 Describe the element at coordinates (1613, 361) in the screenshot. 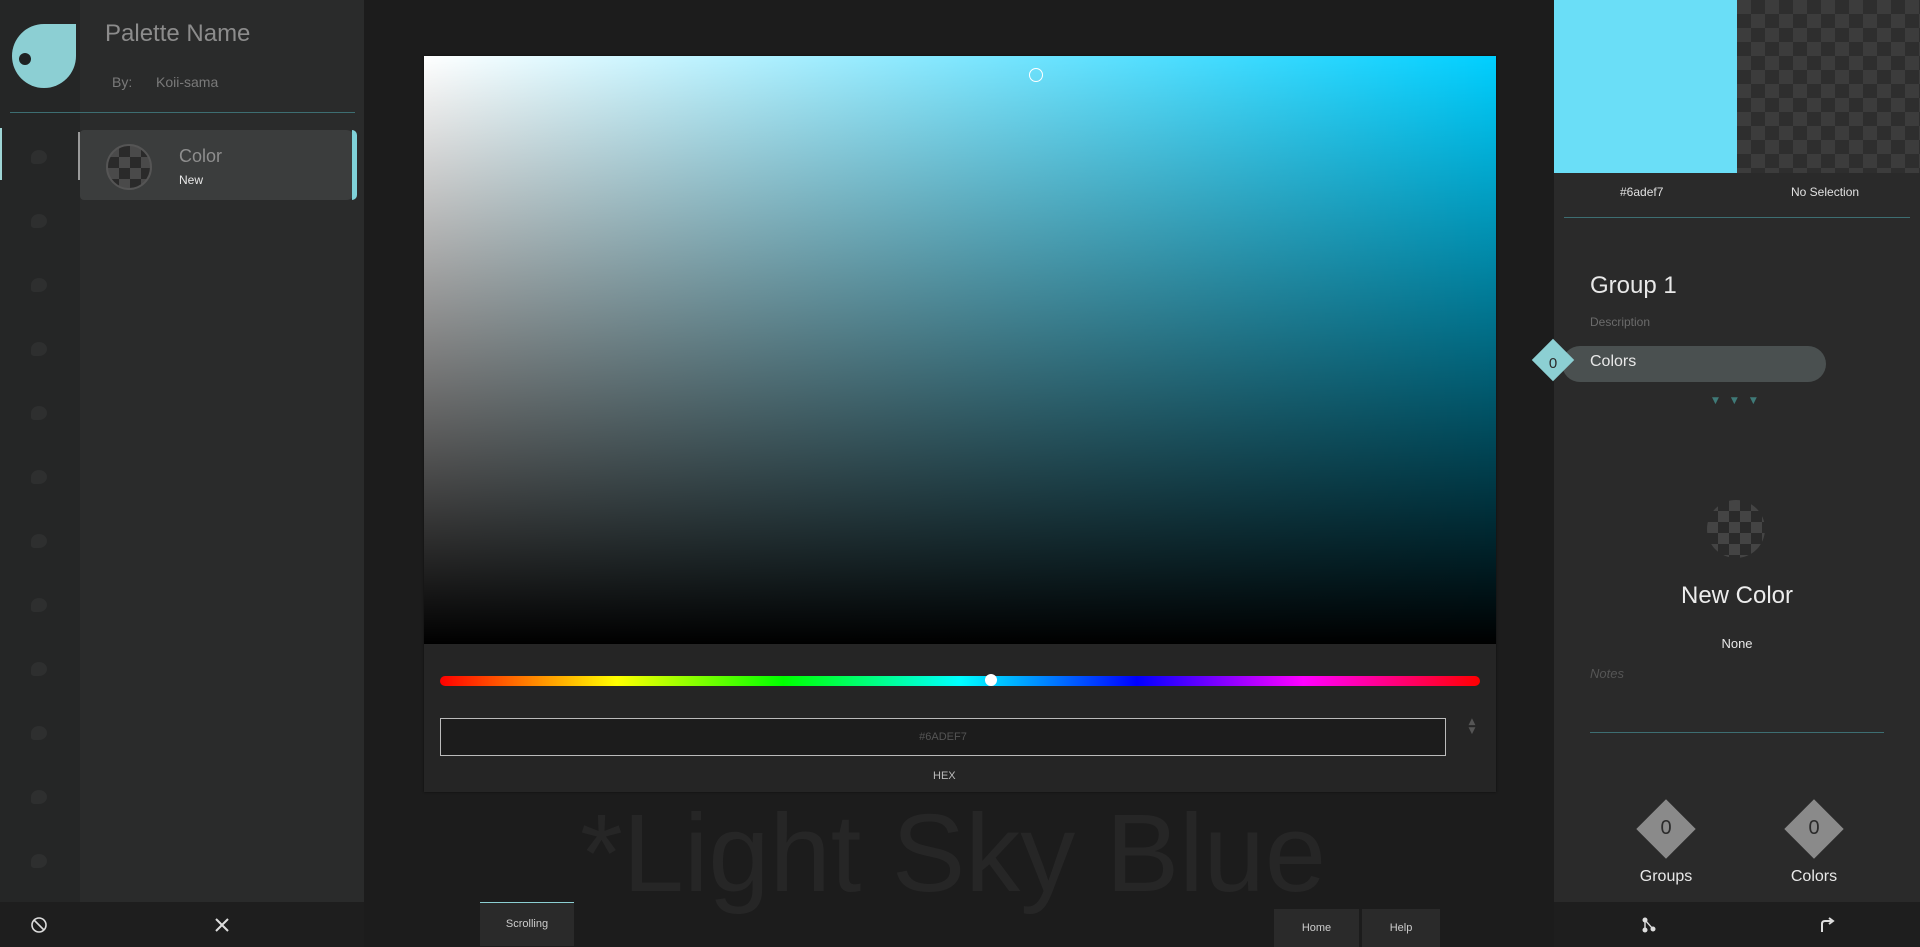

I see `colors-tab-label: Colors` at that location.